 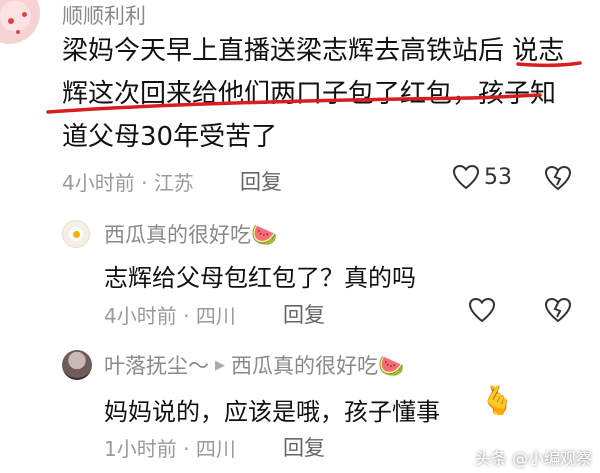 What do you see at coordinates (497, 400) in the screenshot?
I see `finger-heart-emoji-icon: 🫰` at bounding box center [497, 400].